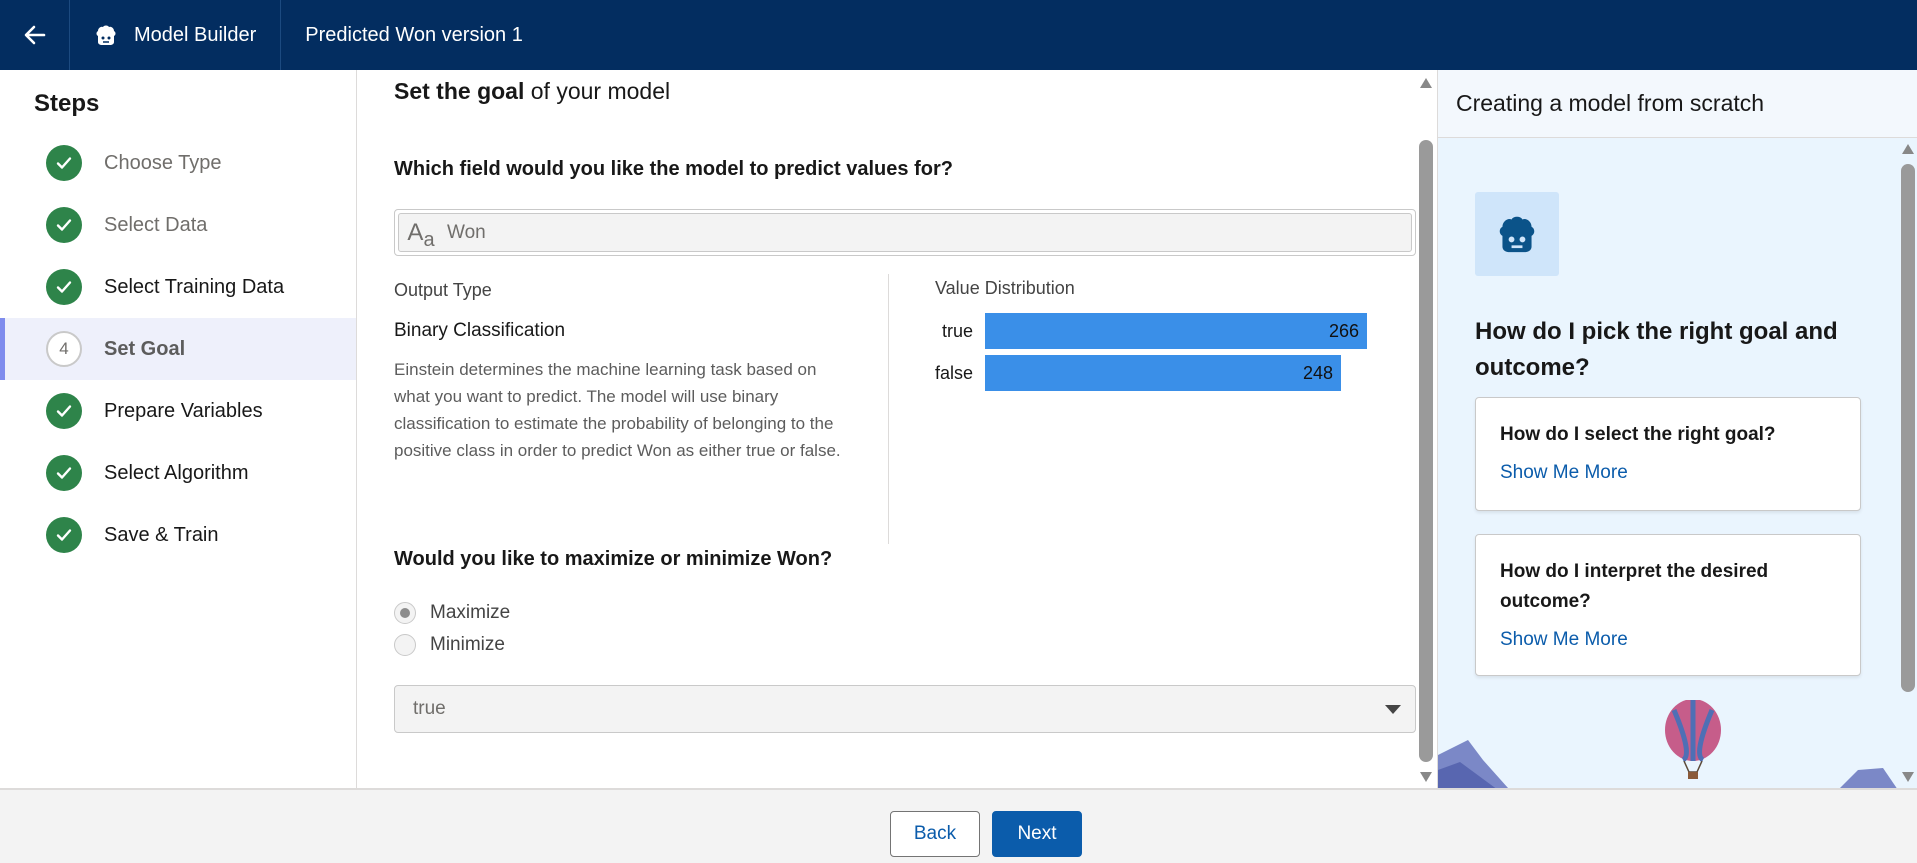  I want to click on main-scrollbar, so click(1426, 429).